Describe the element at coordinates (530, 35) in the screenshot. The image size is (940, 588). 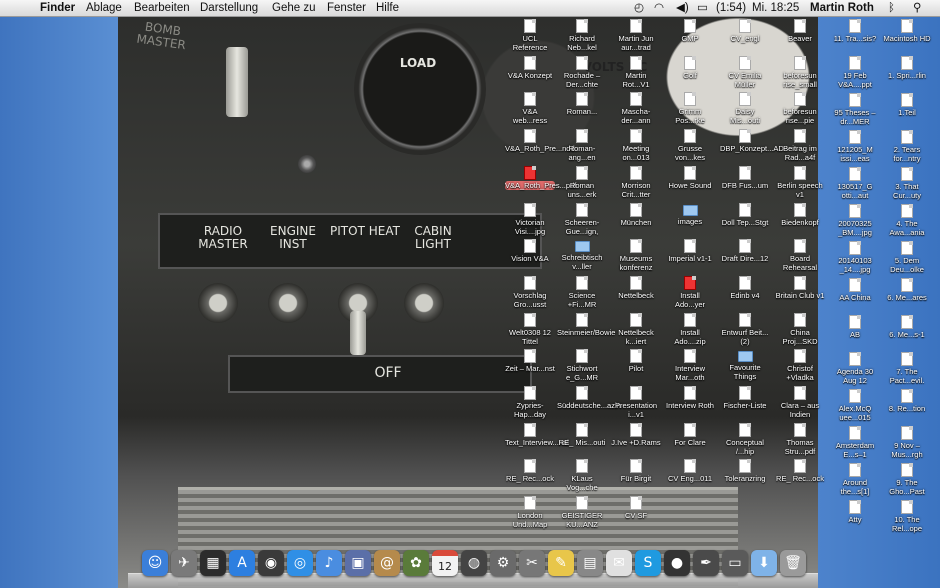
I see `desktop-file-icon: UCL Reference` at that location.